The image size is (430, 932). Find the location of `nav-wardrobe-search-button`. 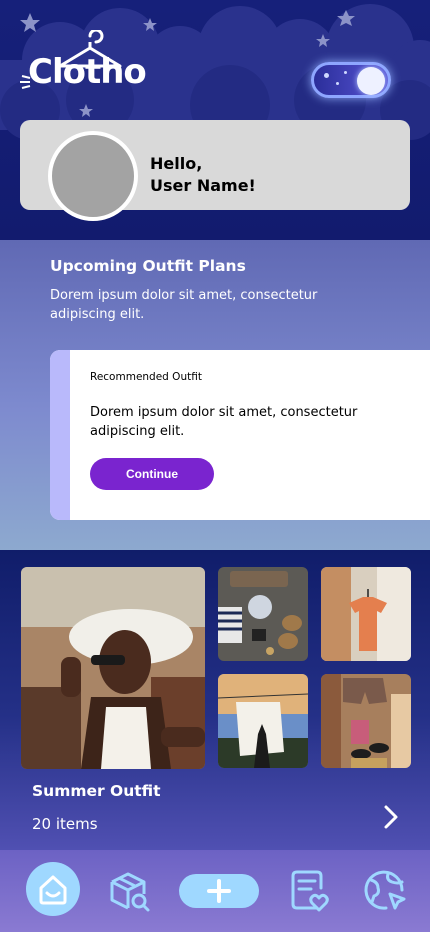

nav-wardrobe-search-button is located at coordinates (129, 891).